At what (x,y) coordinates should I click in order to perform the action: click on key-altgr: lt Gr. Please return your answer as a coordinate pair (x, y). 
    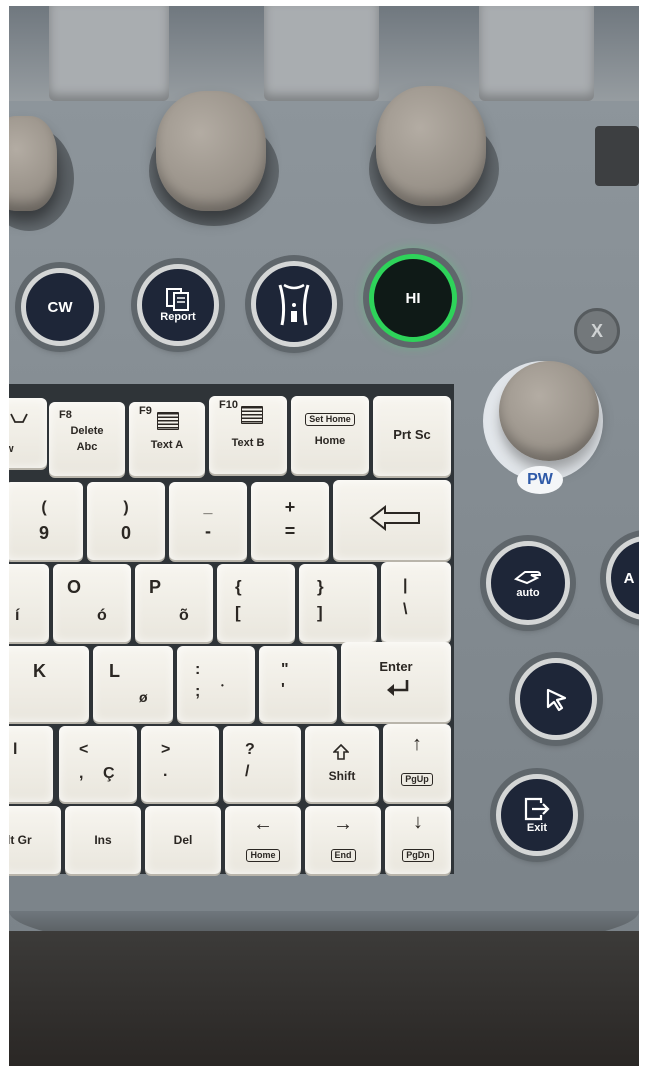
    Looking at the image, I should click on (35, 840).